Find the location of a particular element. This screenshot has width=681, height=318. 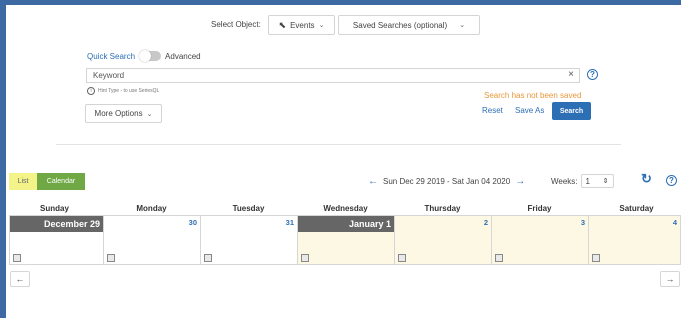

day-cell-sunday: December 29 is located at coordinates (56, 240).